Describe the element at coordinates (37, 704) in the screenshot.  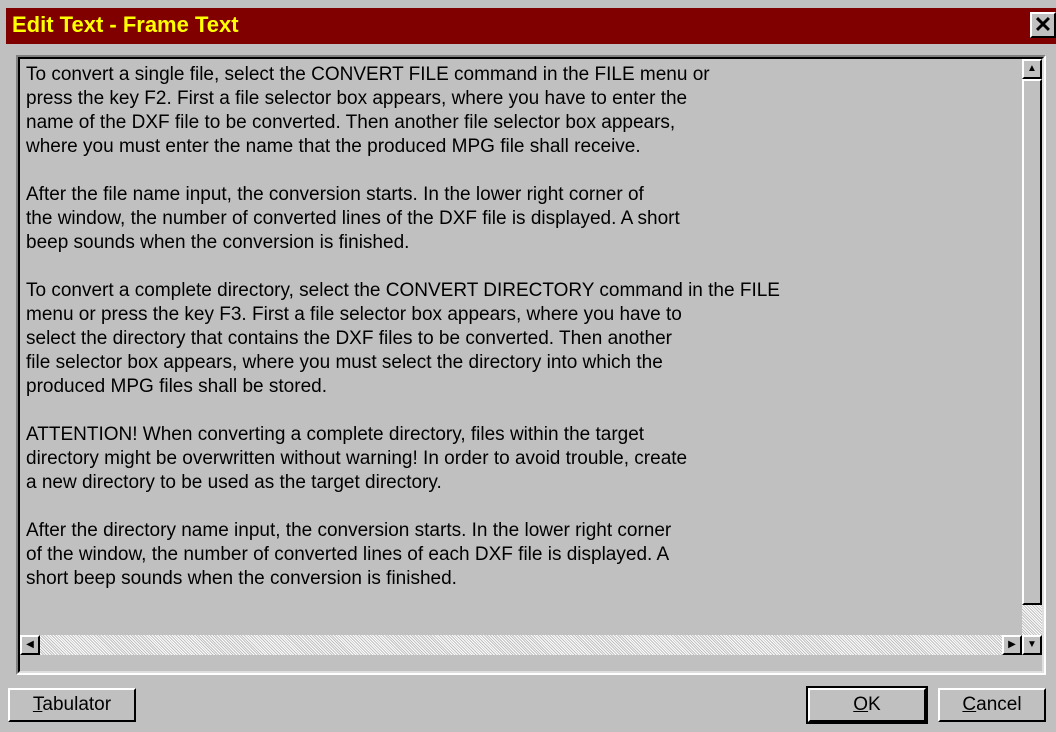
I see `tabulator-mnemonic: T` at that location.